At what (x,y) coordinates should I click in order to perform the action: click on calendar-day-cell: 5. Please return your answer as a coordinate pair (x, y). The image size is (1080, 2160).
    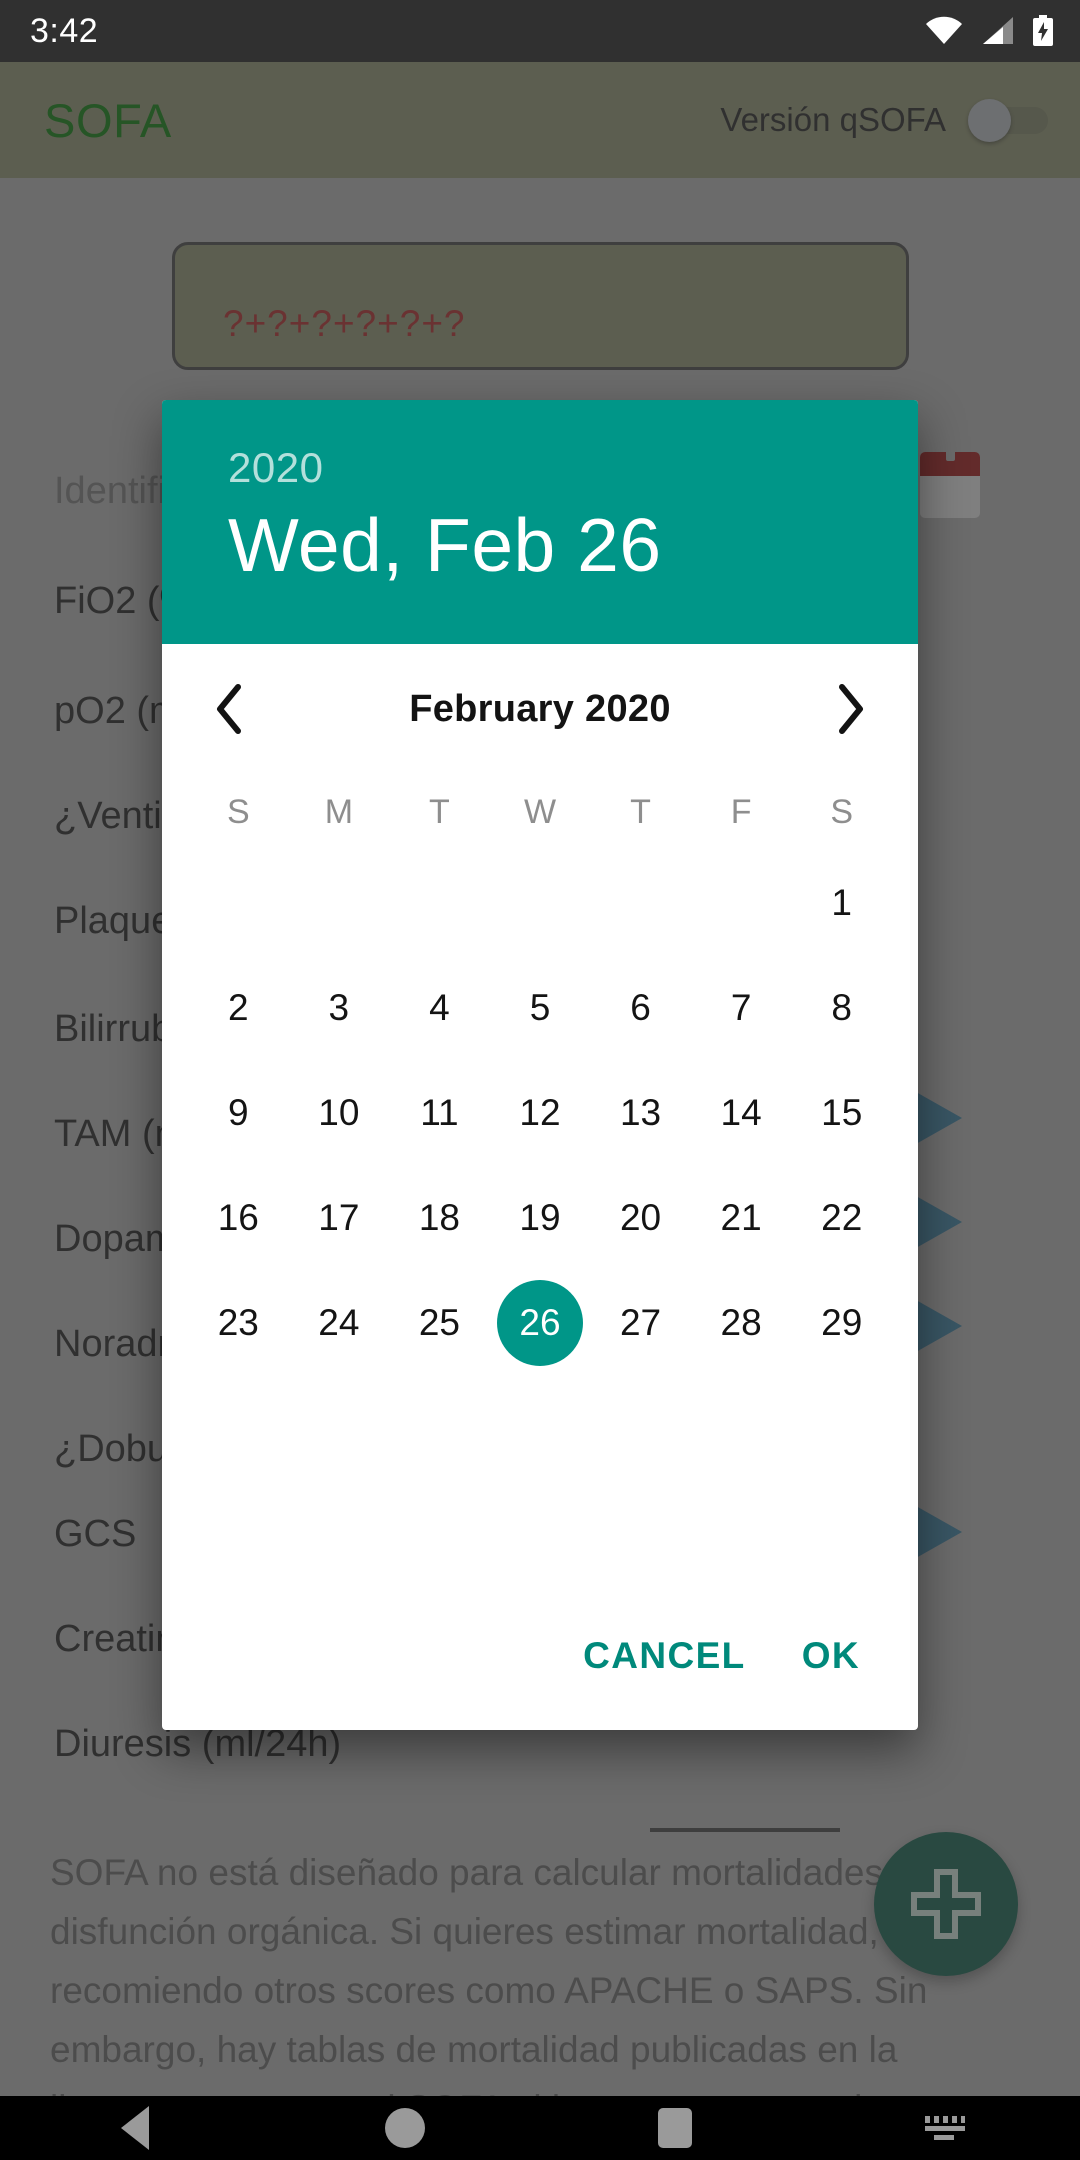
    Looking at the image, I should click on (540, 1007).